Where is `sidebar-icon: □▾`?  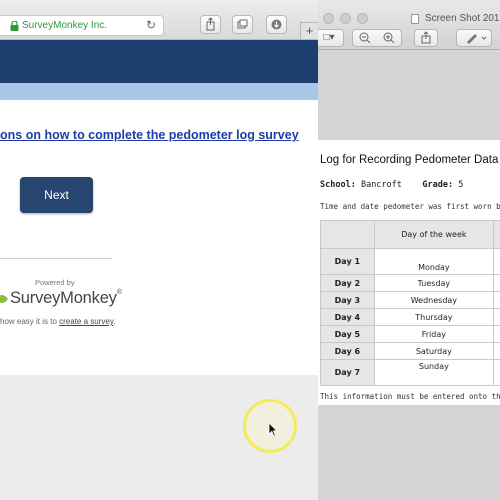 sidebar-icon: □▾ is located at coordinates (329, 37).